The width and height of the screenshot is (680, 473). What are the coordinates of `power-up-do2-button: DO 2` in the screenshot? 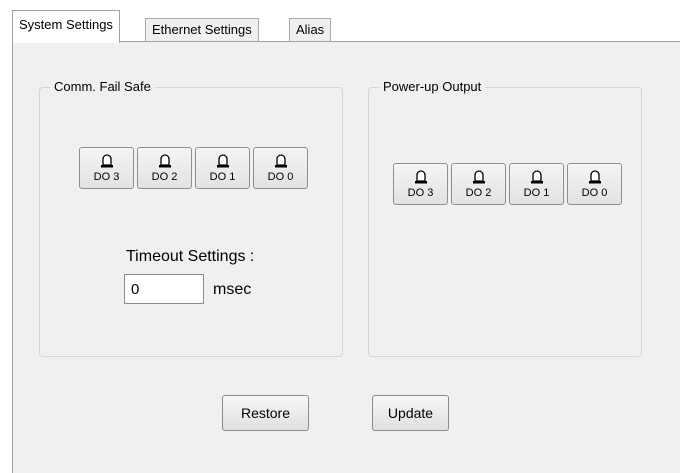 It's located at (478, 184).